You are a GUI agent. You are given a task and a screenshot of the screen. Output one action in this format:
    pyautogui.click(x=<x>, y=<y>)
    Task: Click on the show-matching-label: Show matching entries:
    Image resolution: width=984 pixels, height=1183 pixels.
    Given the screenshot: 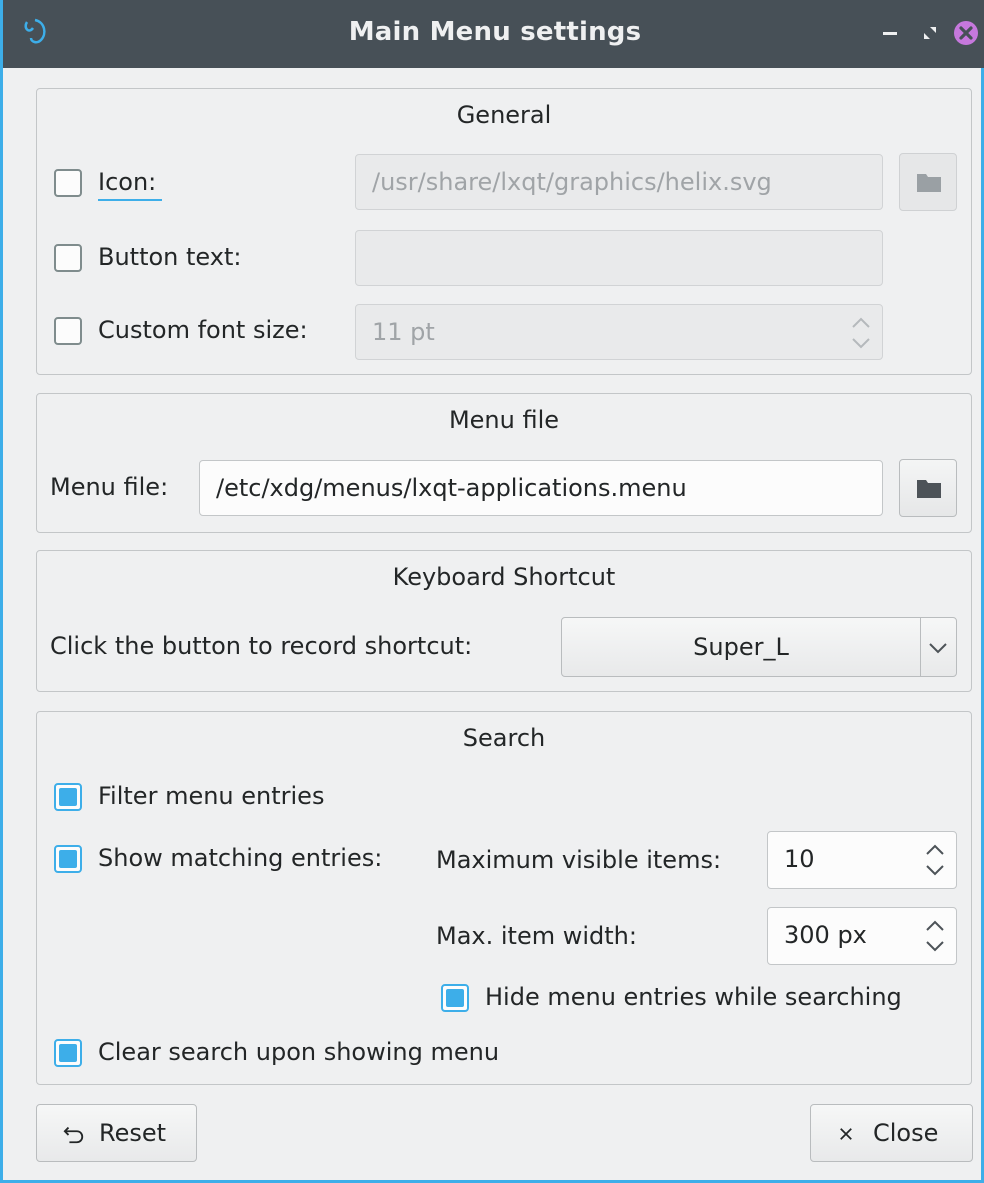 What is the action you would take?
    pyautogui.click(x=240, y=858)
    